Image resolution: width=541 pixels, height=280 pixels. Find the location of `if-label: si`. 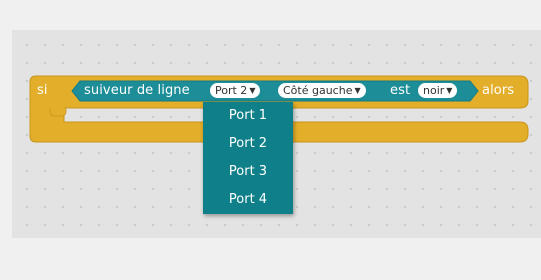

if-label: si is located at coordinates (42, 90).